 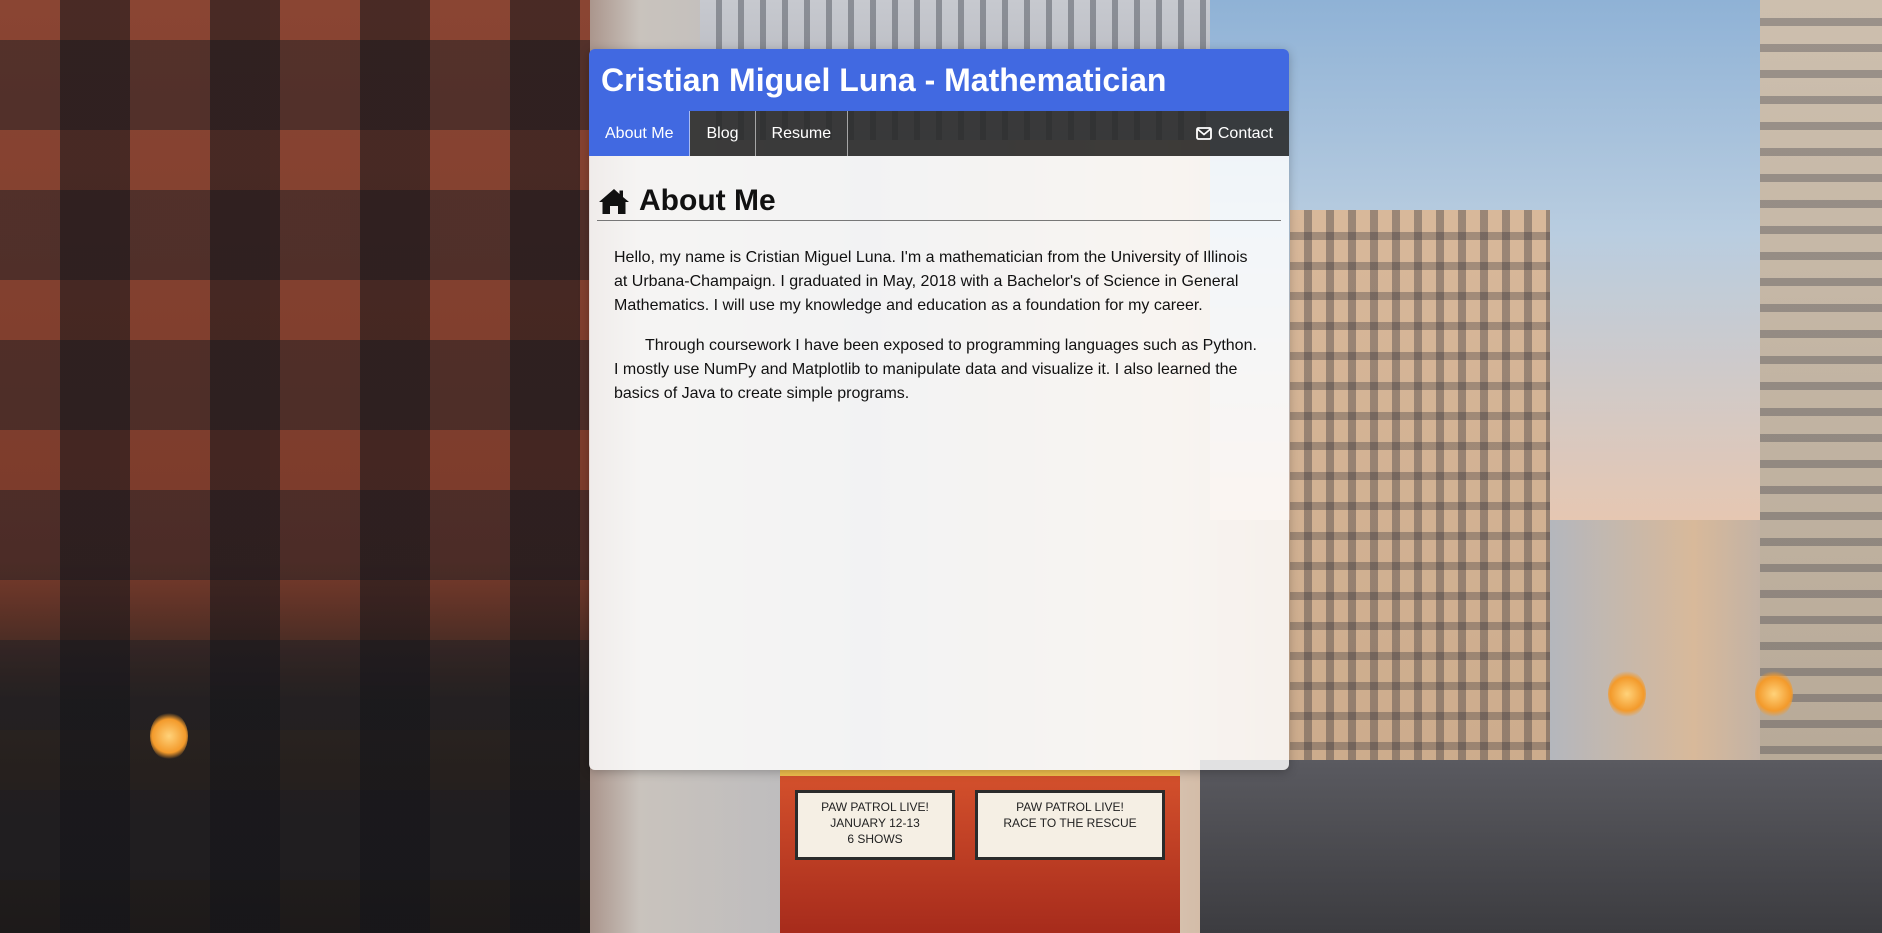 What do you see at coordinates (884, 79) in the screenshot?
I see `site-title: Cristian Miguel Luna - Mathematician` at bounding box center [884, 79].